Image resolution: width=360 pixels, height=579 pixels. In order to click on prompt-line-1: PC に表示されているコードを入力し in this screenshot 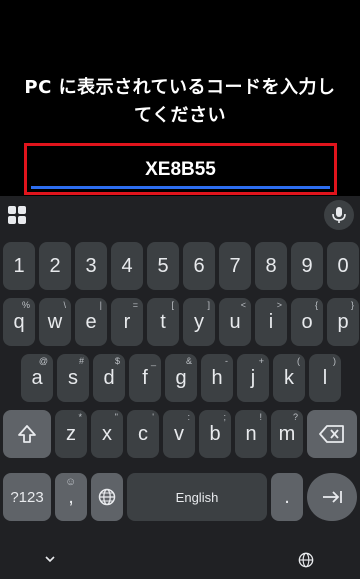, I will do `click(180, 87)`.